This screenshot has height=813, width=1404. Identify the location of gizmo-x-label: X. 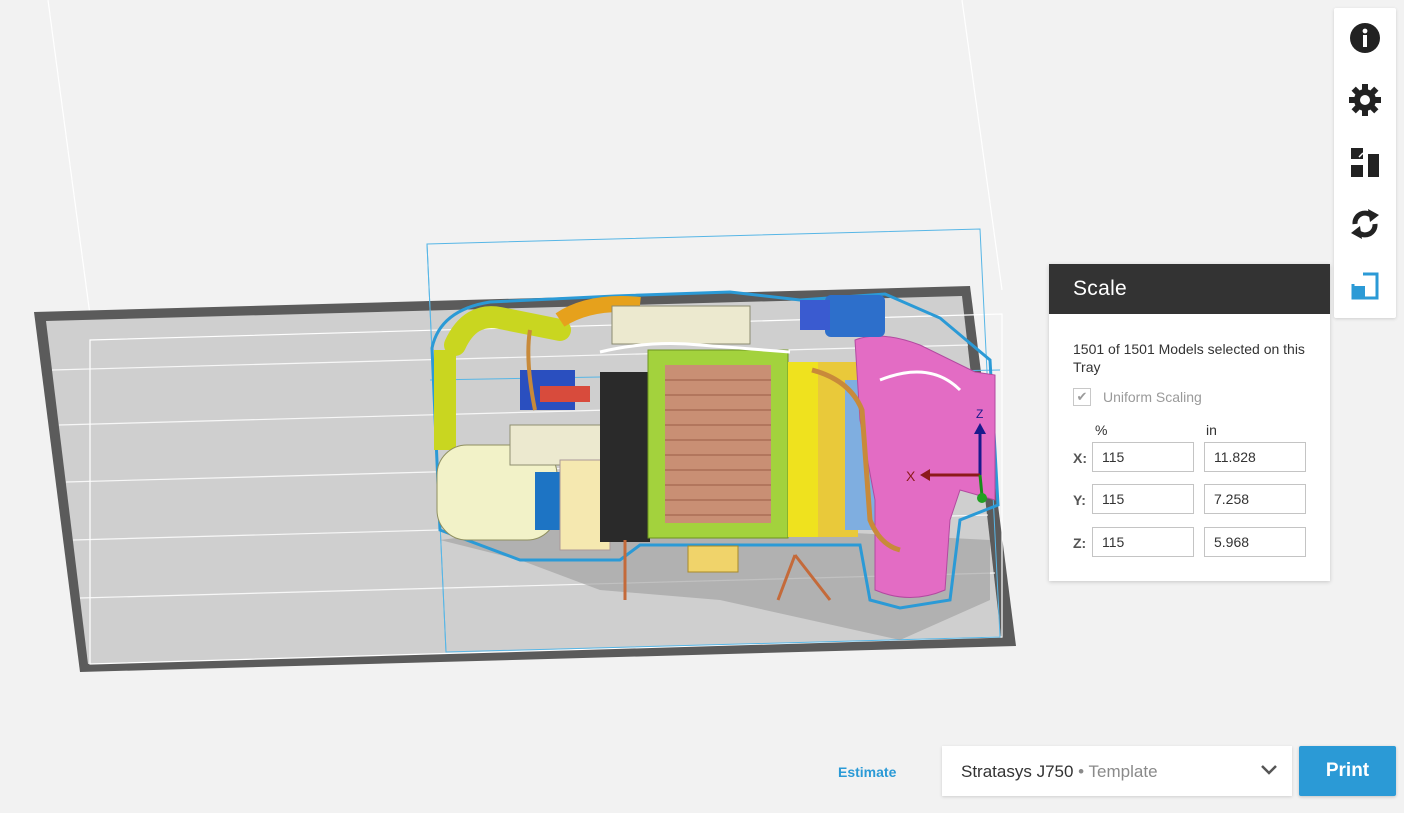
(911, 476).